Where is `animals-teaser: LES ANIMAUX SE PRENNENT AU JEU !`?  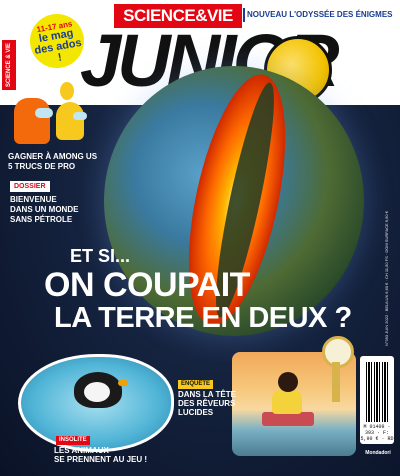
animals-teaser: LES ANIMAUX SE PRENNENT AU JEU ! is located at coordinates (119, 455).